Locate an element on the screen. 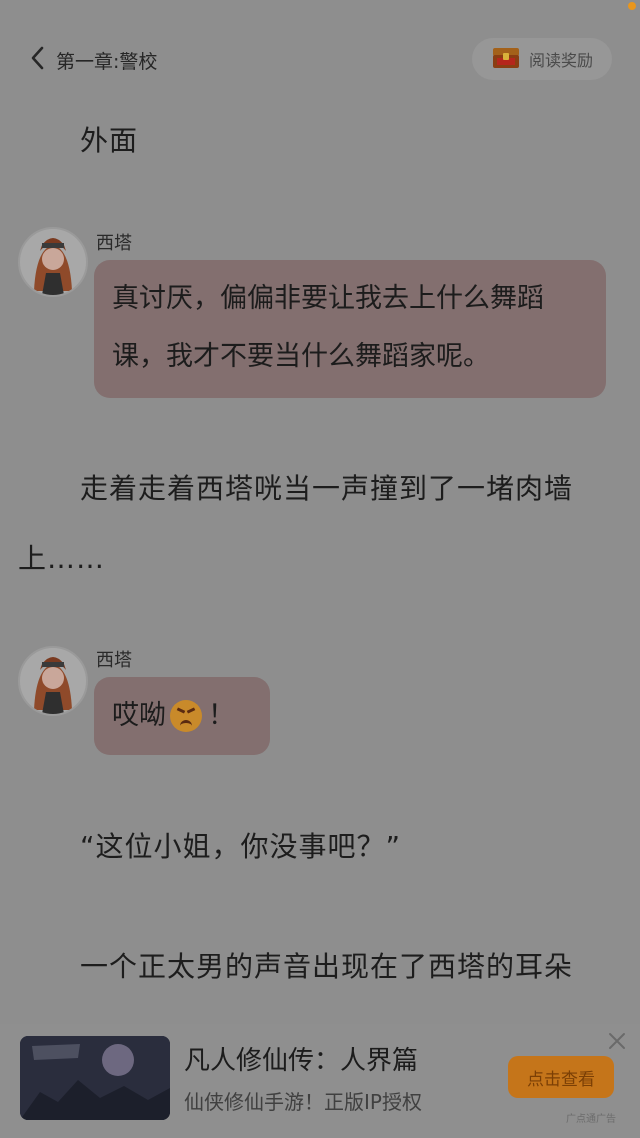 Image resolution: width=640 pixels, height=1138 pixels. view-ad-button: 点击查看 is located at coordinates (561, 1077).